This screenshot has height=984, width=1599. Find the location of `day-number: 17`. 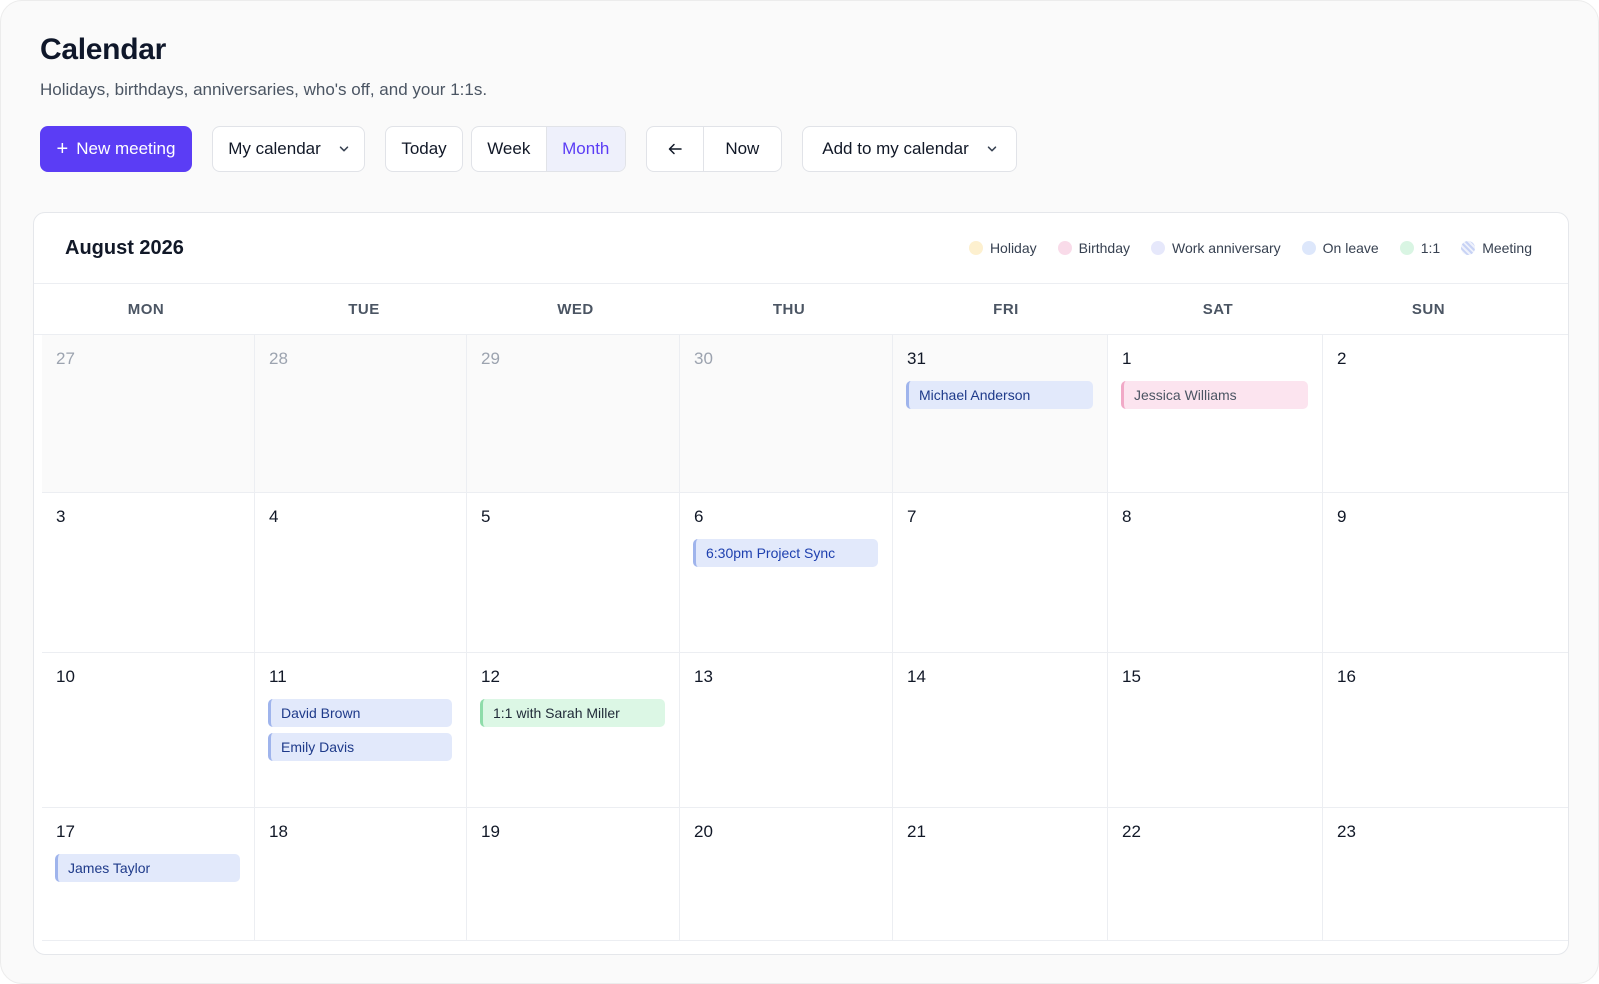

day-number: 17 is located at coordinates (65, 831).